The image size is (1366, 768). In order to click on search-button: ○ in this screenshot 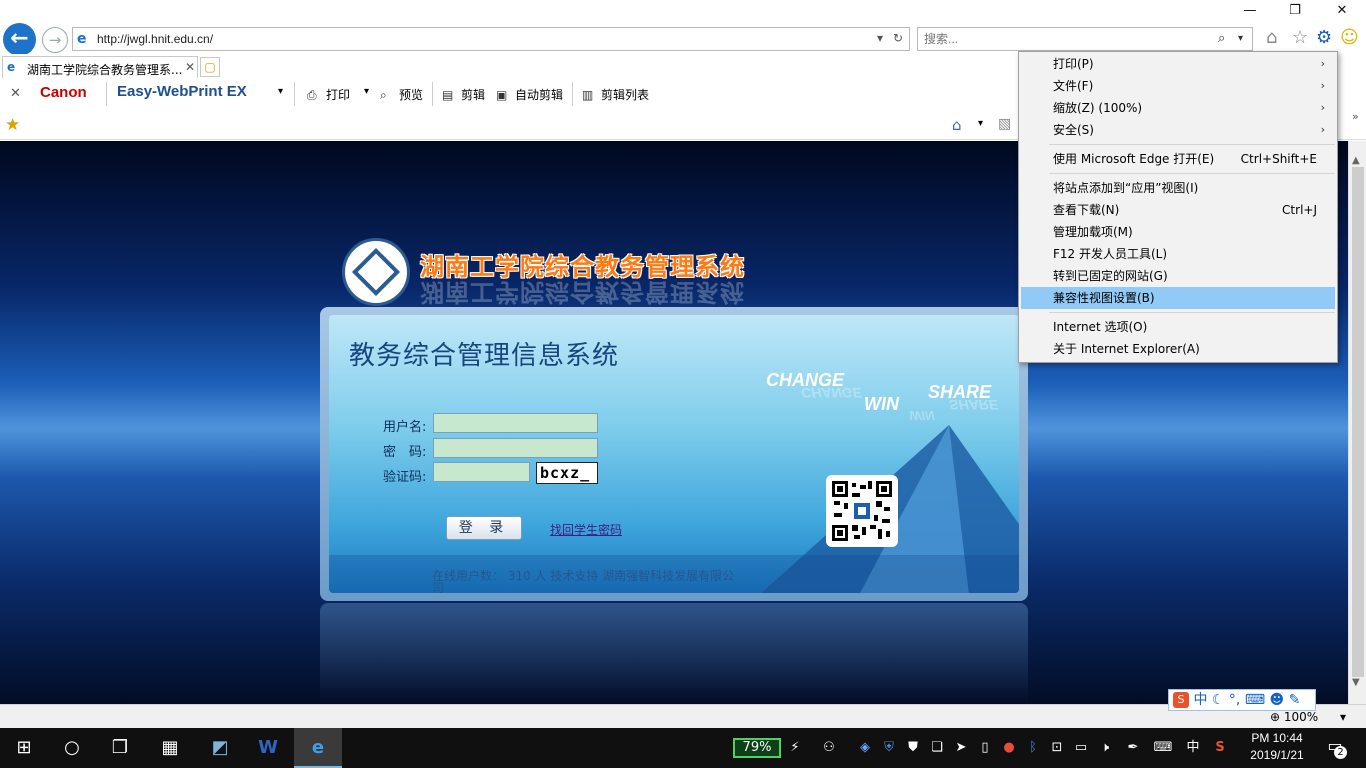, I will do `click(72, 748)`.